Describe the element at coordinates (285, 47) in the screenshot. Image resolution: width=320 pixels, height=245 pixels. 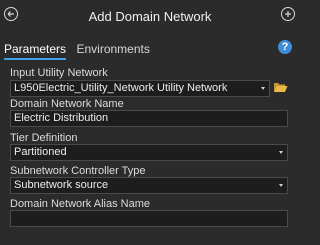
I see `help-icon: ?` at that location.